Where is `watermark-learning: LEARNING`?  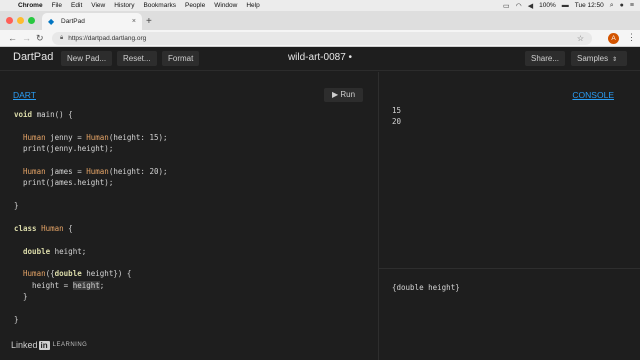
watermark-learning: LEARNING is located at coordinates (70, 345).